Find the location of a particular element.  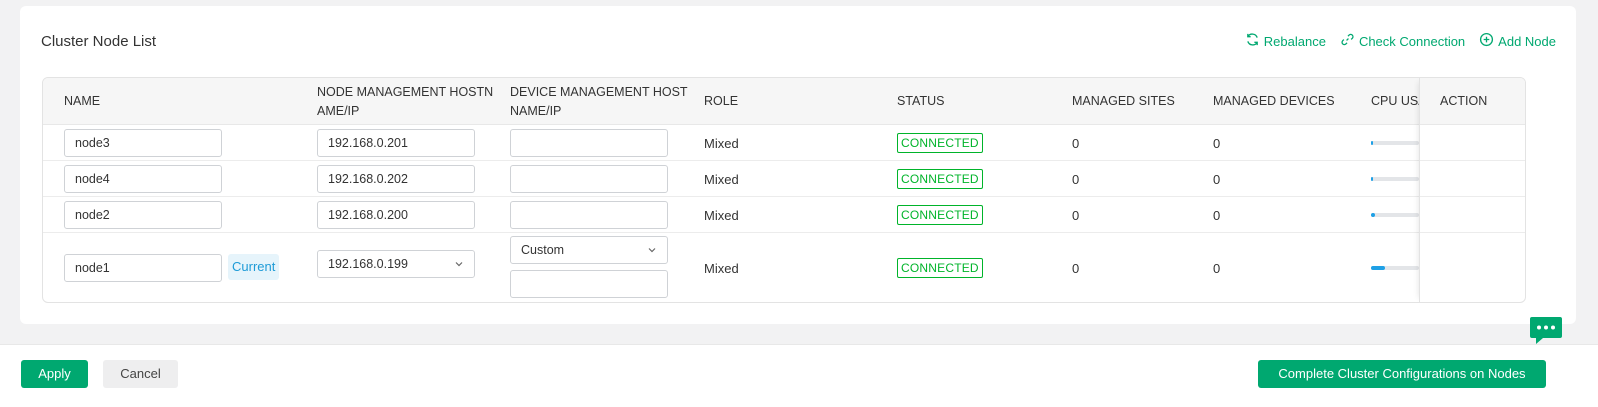

node-name-input: node4 is located at coordinates (143, 179).